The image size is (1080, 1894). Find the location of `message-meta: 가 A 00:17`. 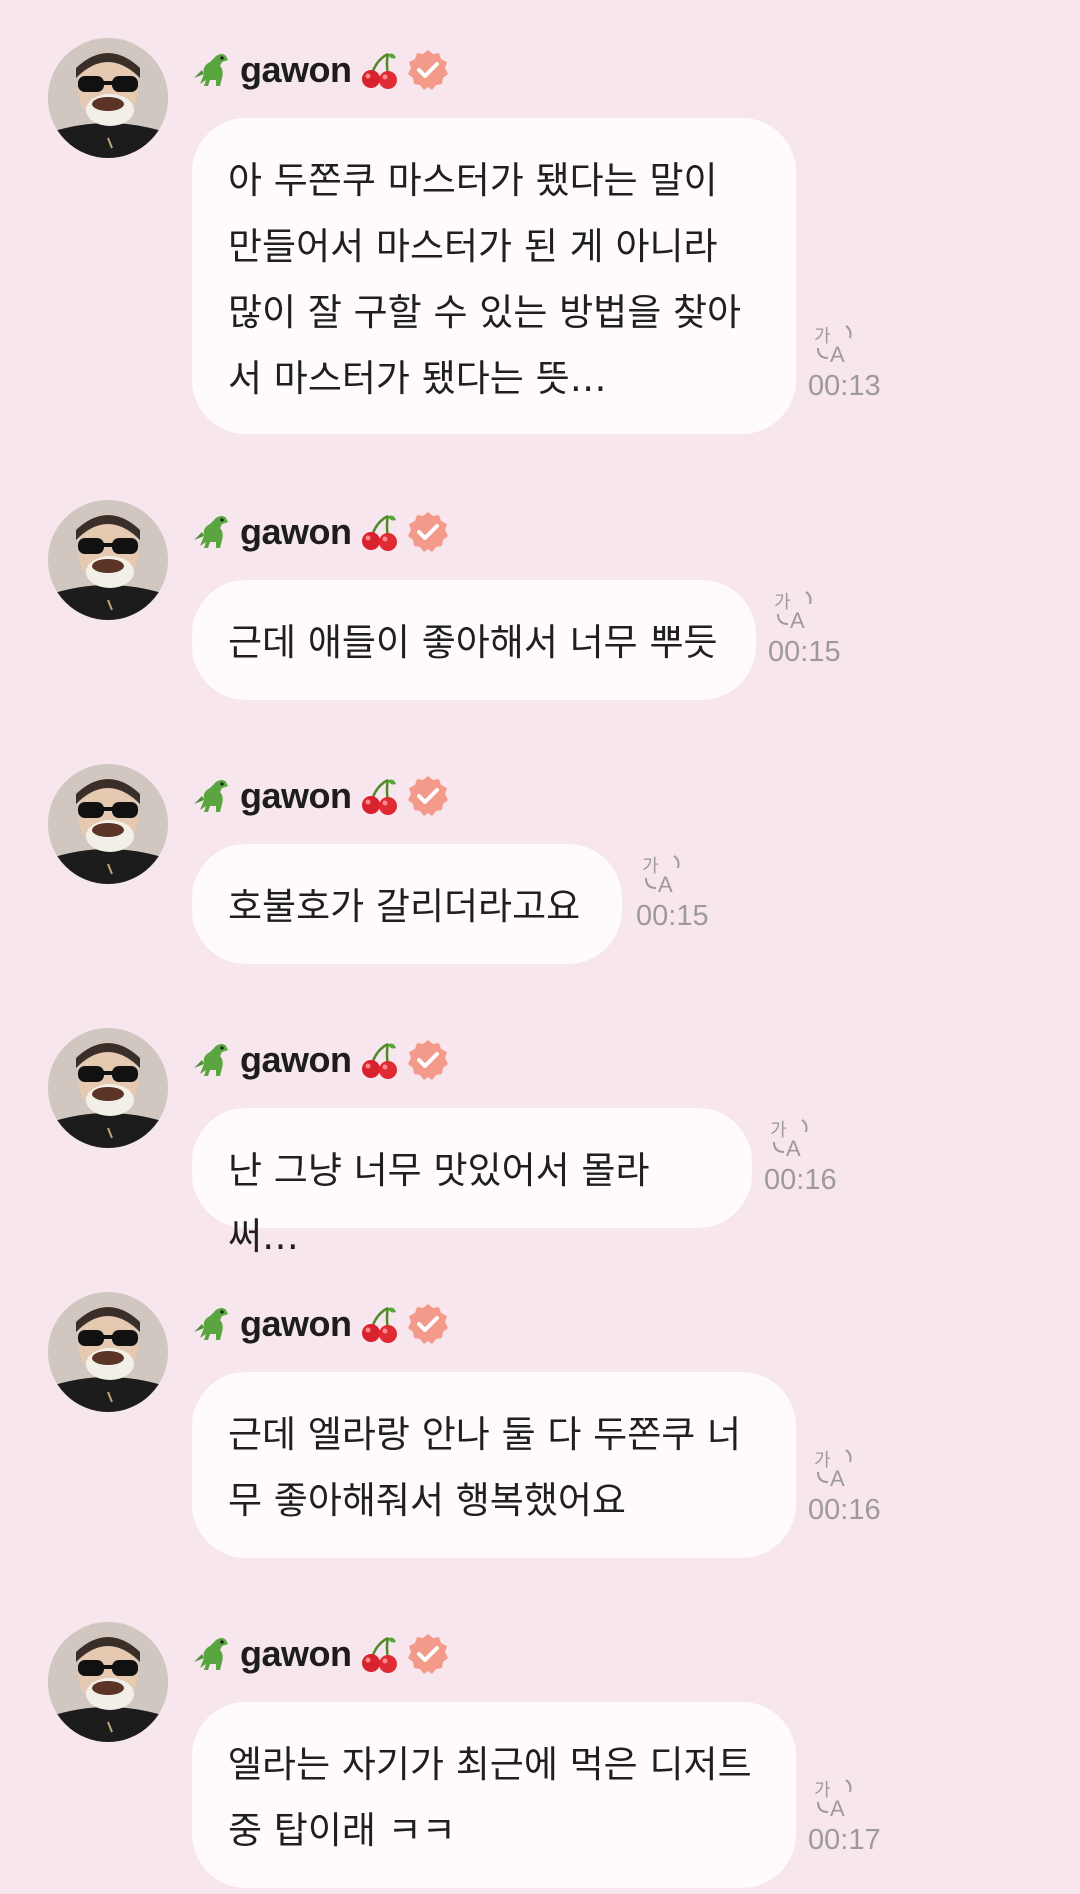

message-meta: 가 A 00:17 is located at coordinates (853, 1816).